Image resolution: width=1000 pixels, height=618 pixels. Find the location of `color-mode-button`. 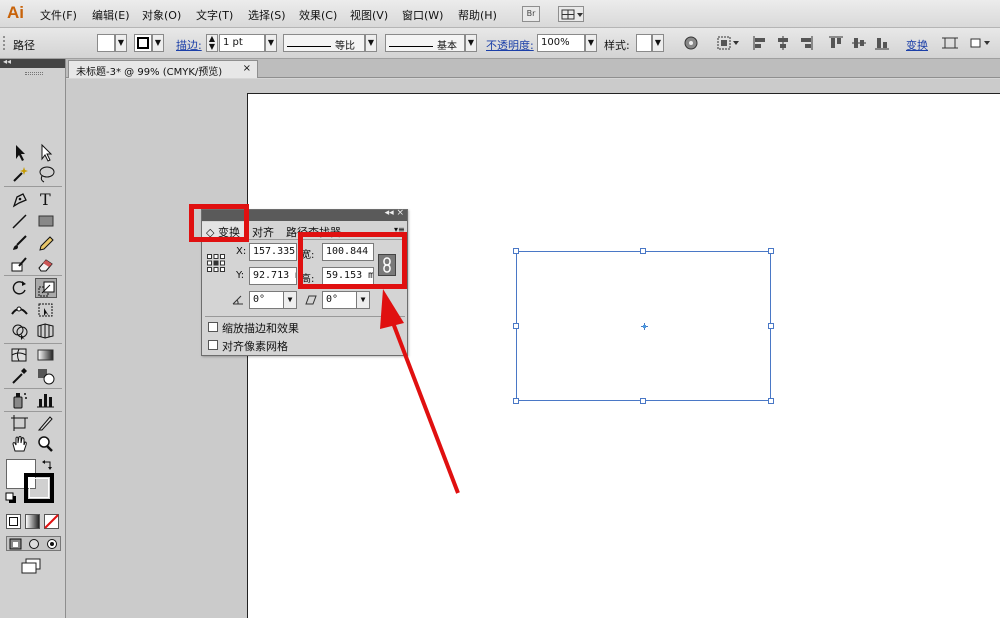

color-mode-button is located at coordinates (13, 521).